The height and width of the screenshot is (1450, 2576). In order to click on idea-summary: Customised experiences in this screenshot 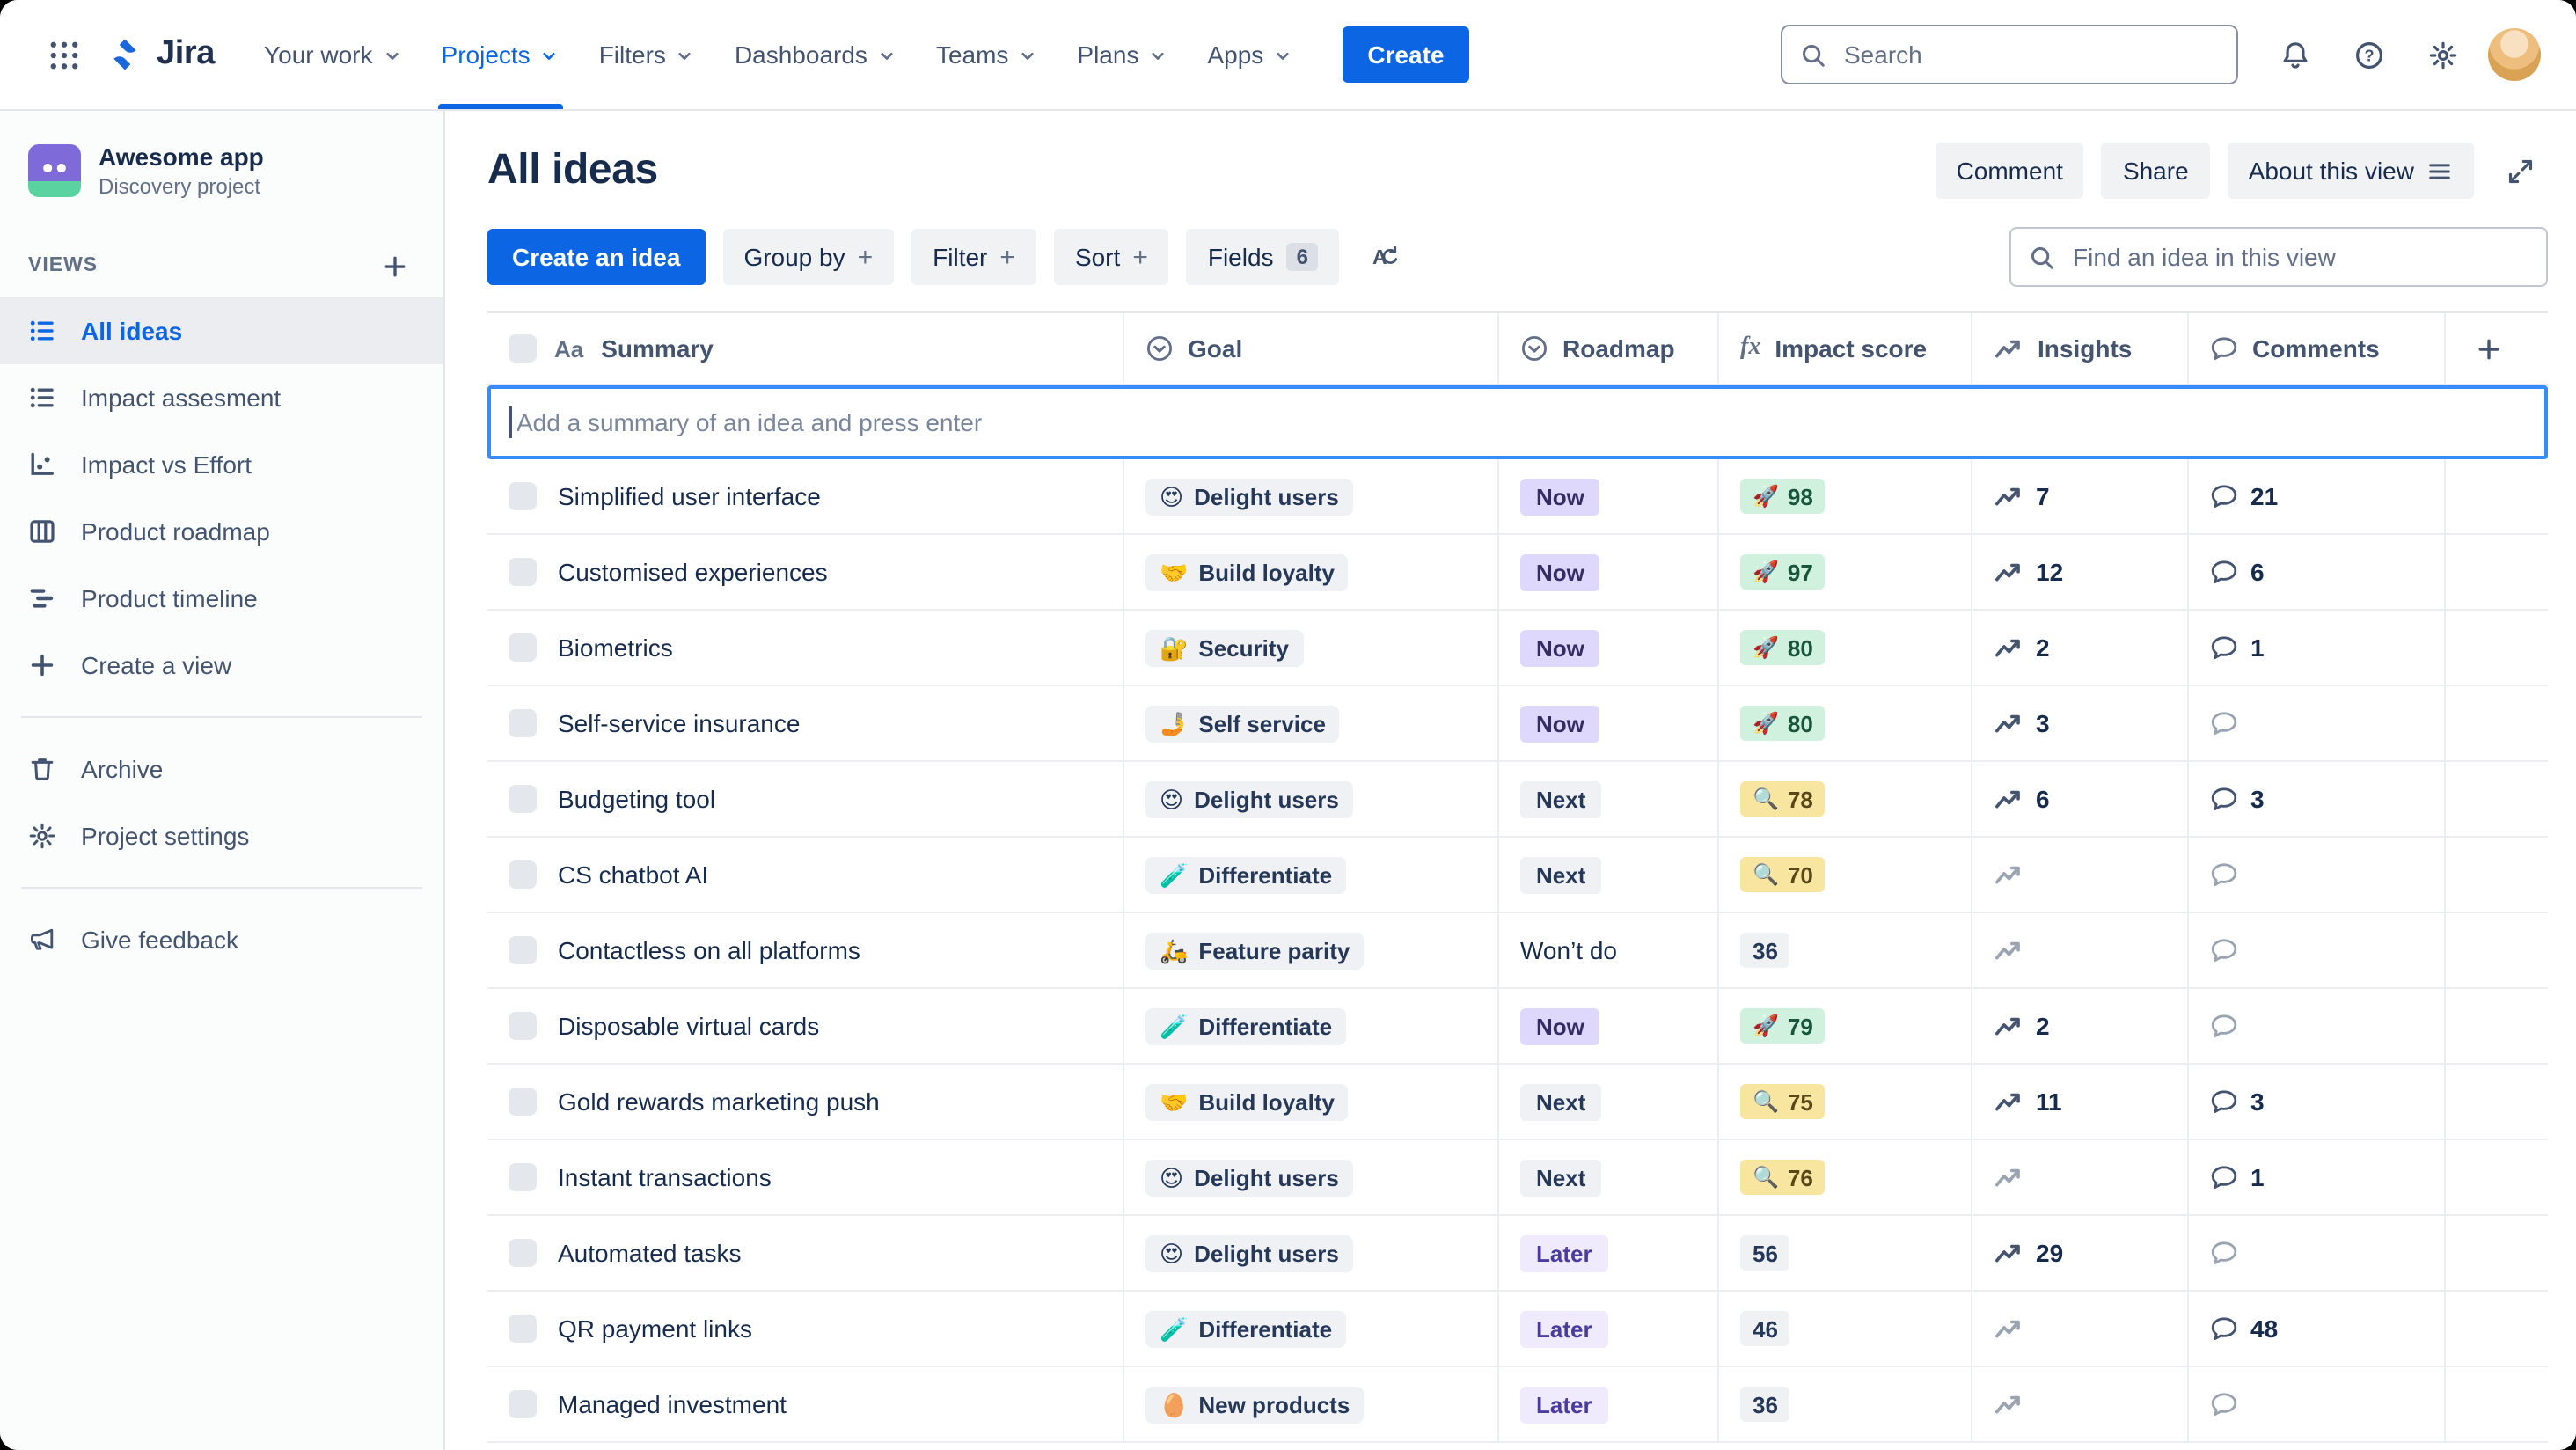, I will do `click(693, 572)`.